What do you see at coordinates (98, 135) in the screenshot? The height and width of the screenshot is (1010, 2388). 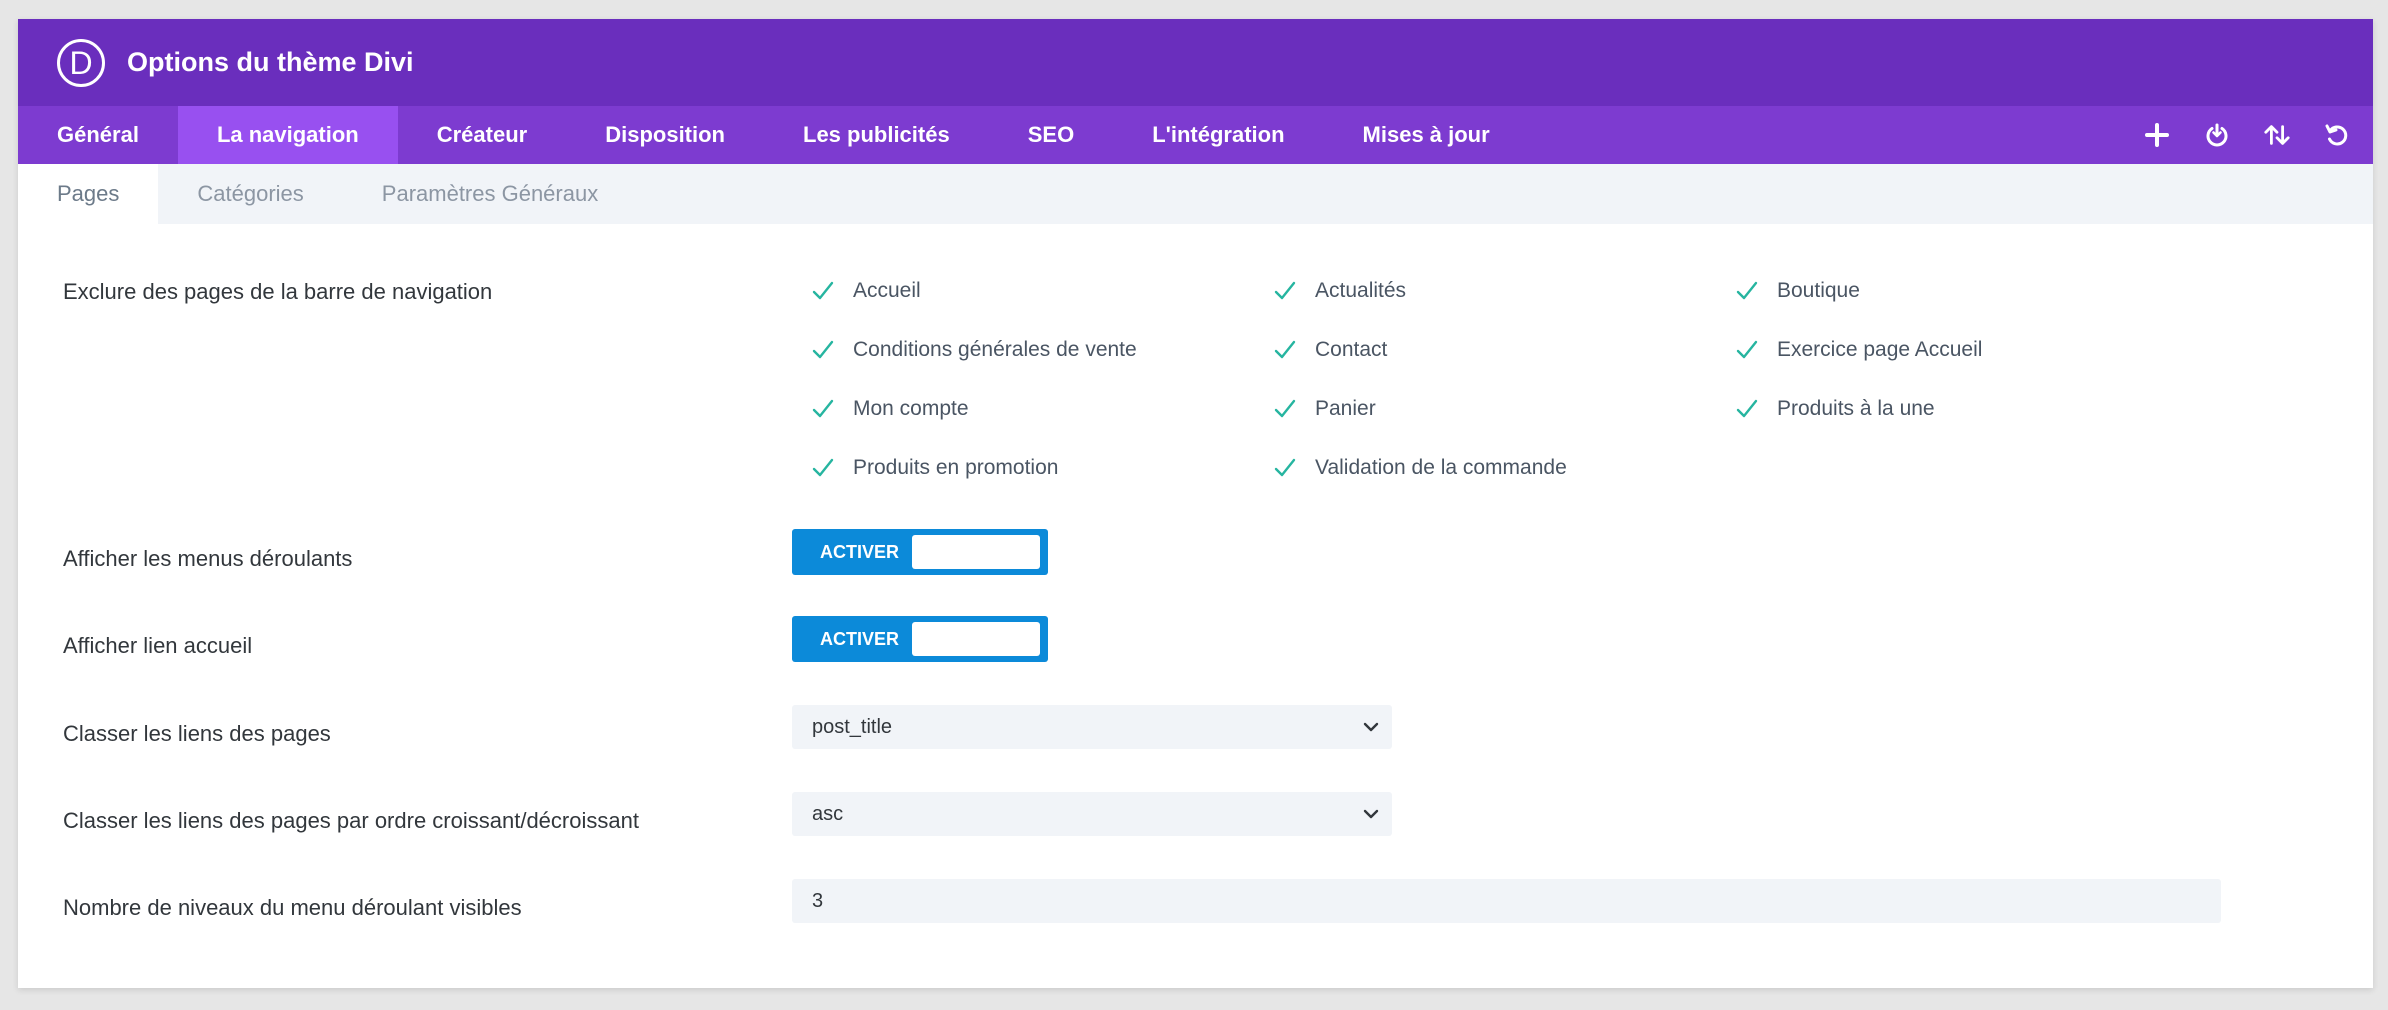 I see `tab-general: Général` at bounding box center [98, 135].